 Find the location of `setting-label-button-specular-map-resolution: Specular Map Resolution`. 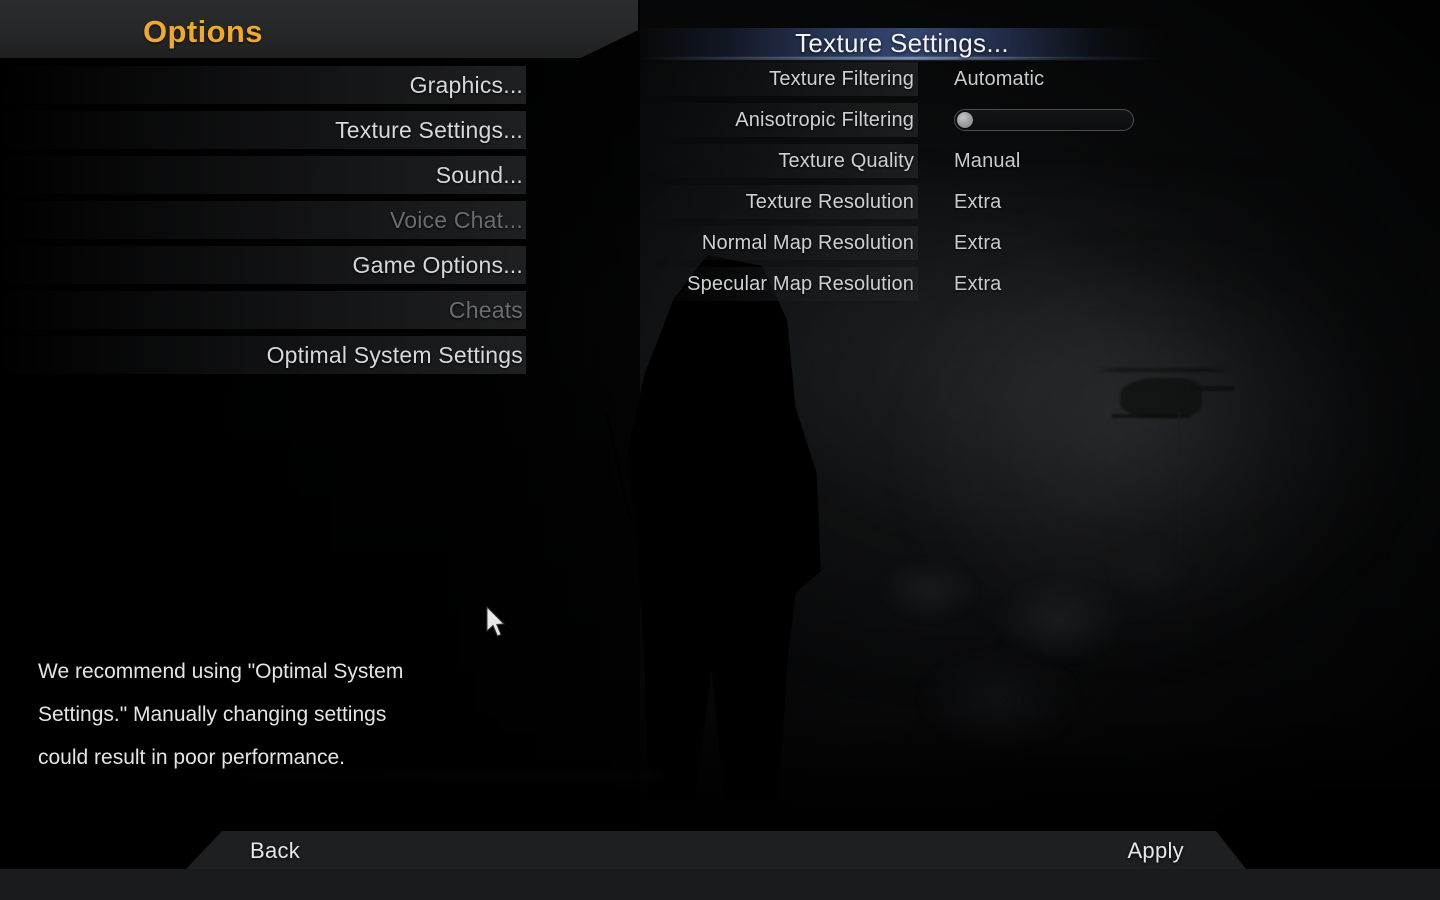

setting-label-button-specular-map-resolution: Specular Map Resolution is located at coordinates (779, 284).